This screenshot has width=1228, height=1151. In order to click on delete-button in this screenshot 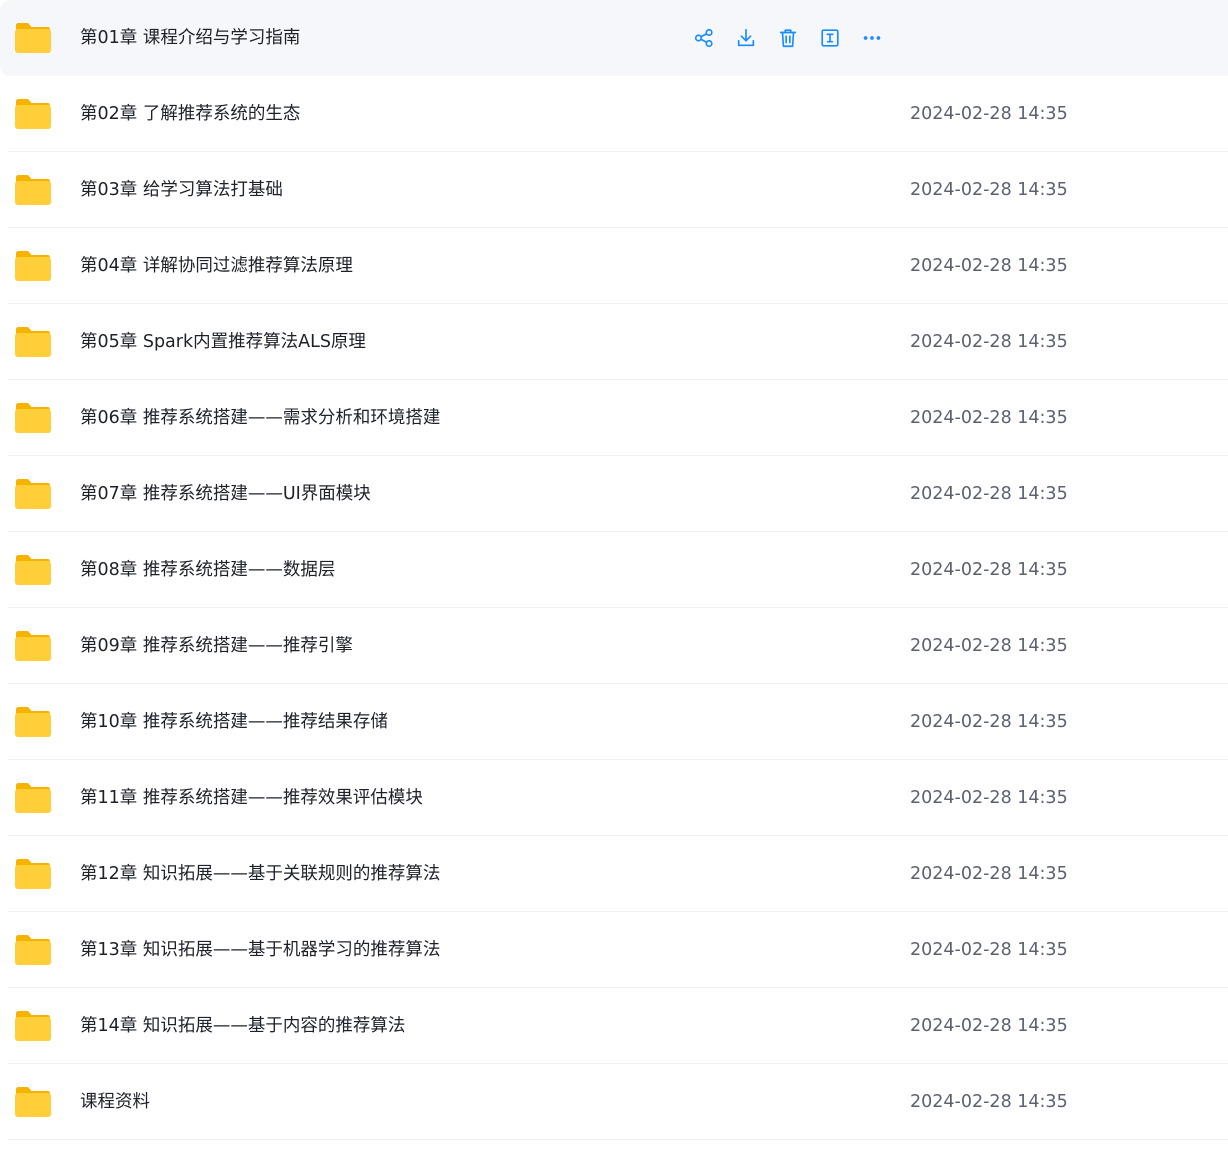, I will do `click(788, 38)`.